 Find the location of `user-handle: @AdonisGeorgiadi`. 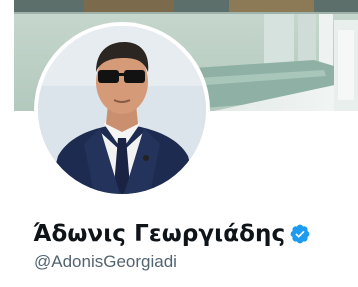

user-handle: @AdonisGeorgiadi is located at coordinates (105, 261).